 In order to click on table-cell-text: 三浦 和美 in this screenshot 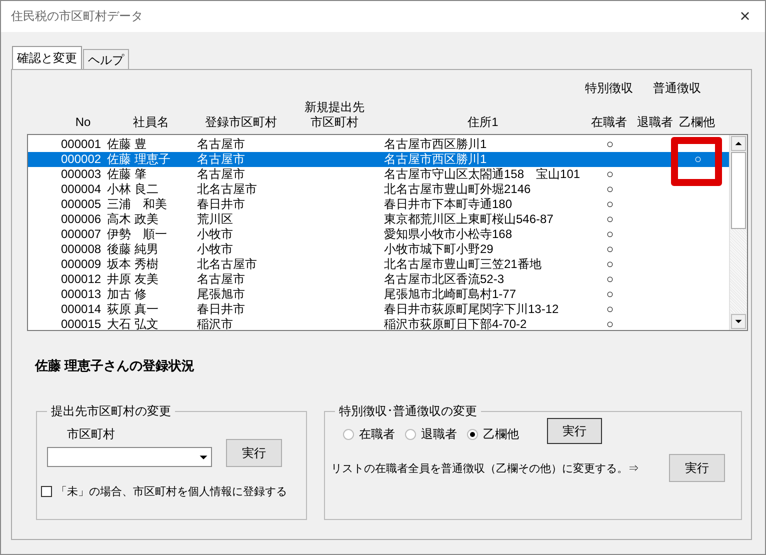, I will do `click(137, 204)`.